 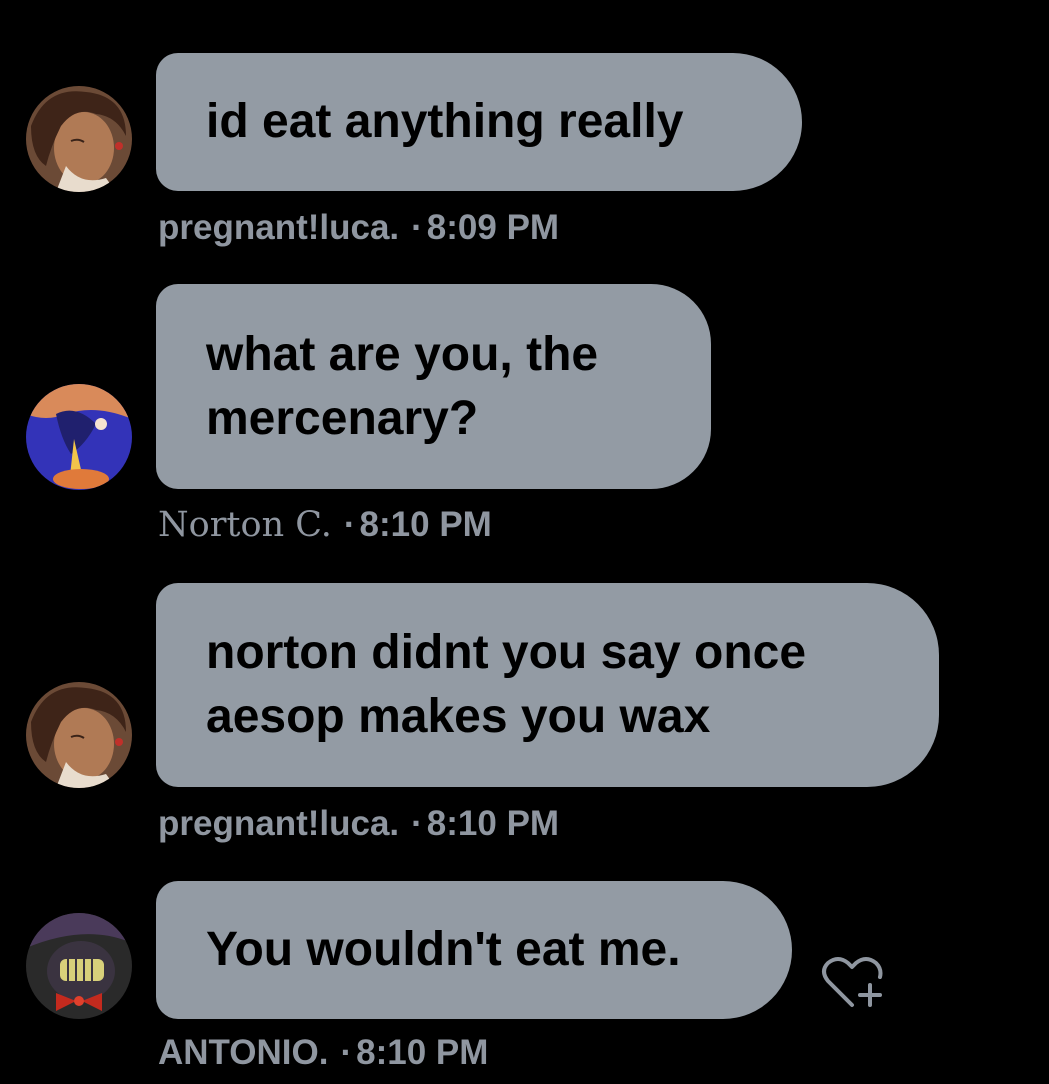 I want to click on timestamp: 8:09 PM, so click(x=493, y=227).